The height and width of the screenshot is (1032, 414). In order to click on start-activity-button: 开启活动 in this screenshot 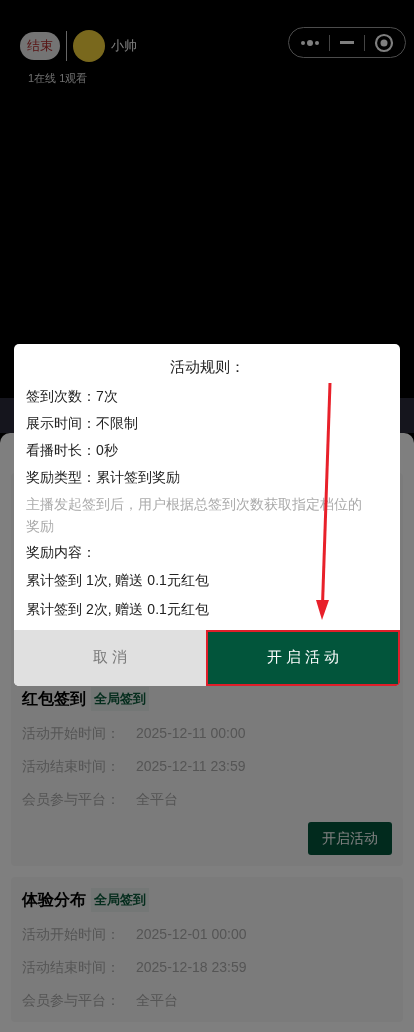, I will do `click(350, 838)`.